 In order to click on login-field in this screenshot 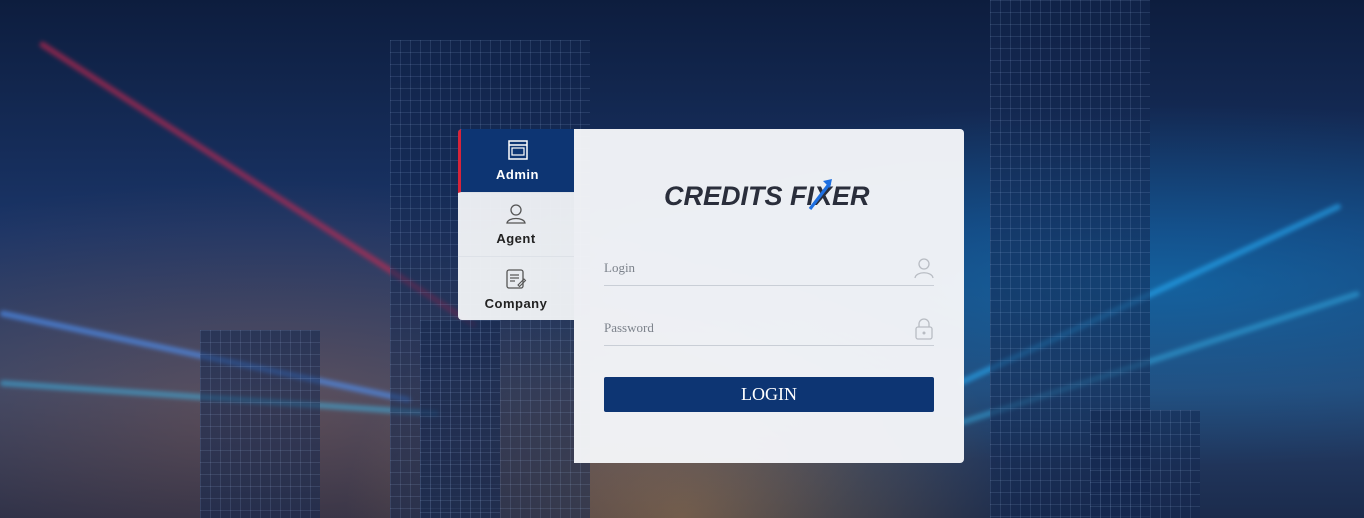, I will do `click(769, 270)`.